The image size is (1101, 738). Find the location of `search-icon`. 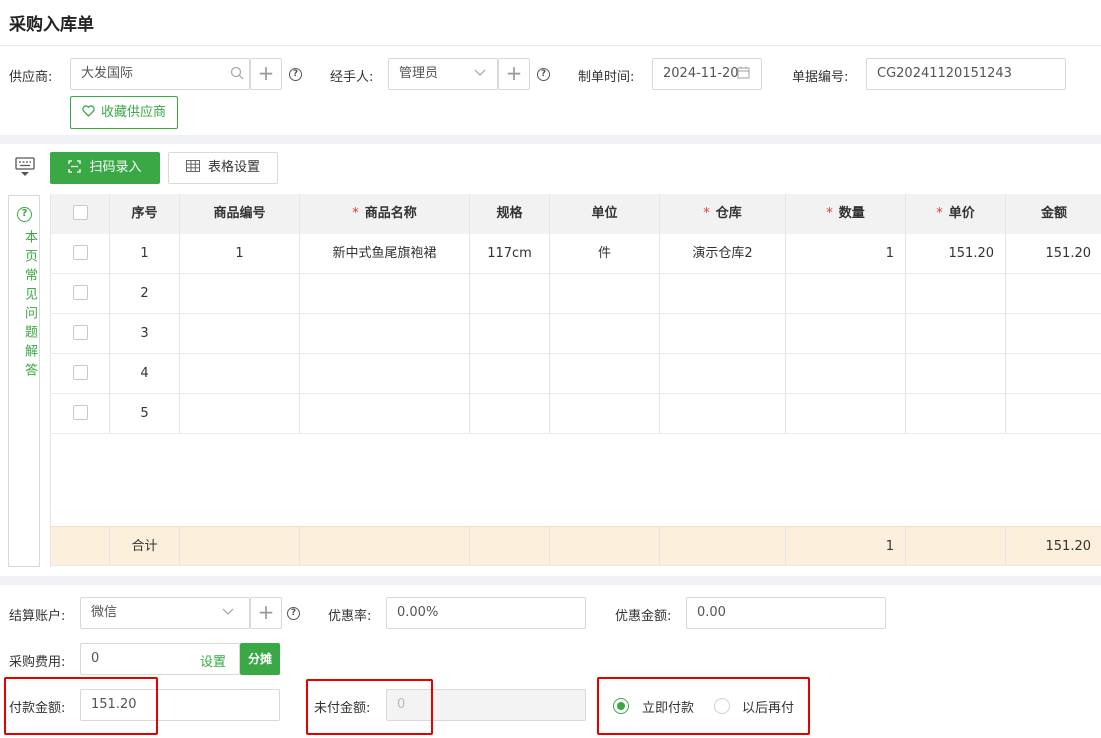

search-icon is located at coordinates (237, 73).